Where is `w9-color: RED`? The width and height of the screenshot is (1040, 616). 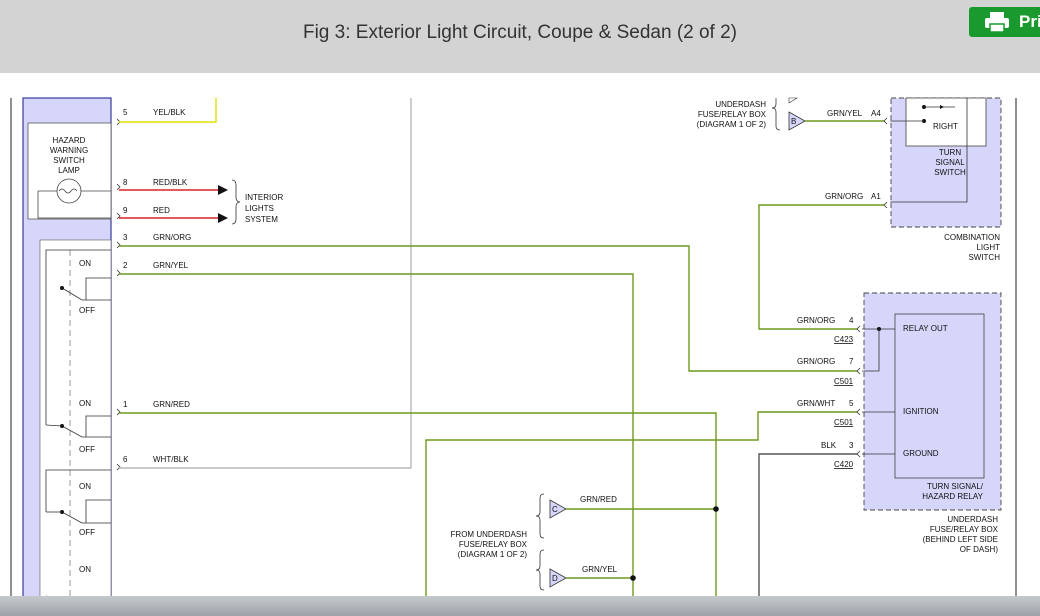
w9-color: RED is located at coordinates (161, 210).